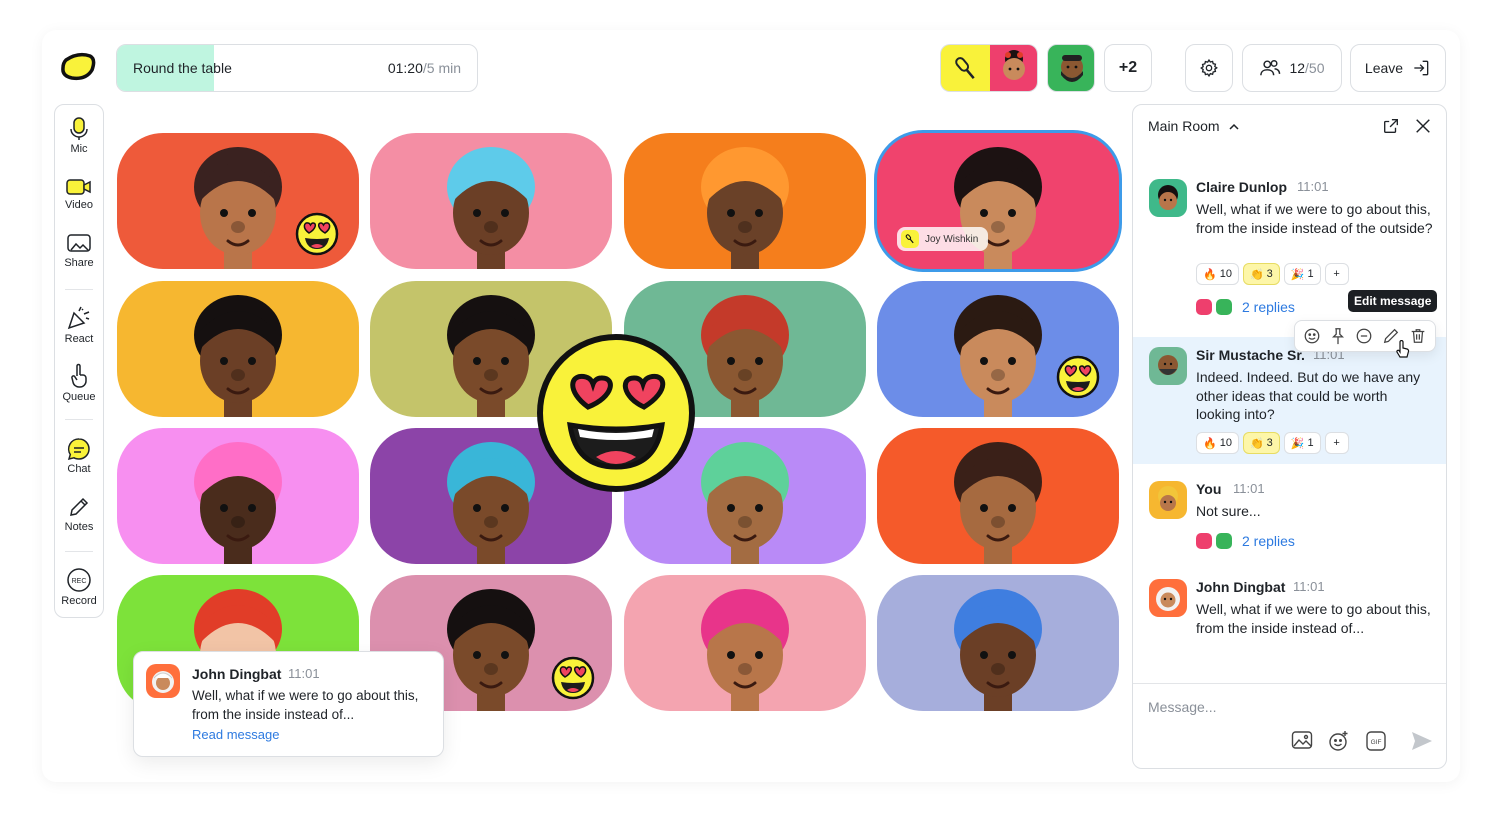  I want to click on svg-text: REC, so click(79, 581).